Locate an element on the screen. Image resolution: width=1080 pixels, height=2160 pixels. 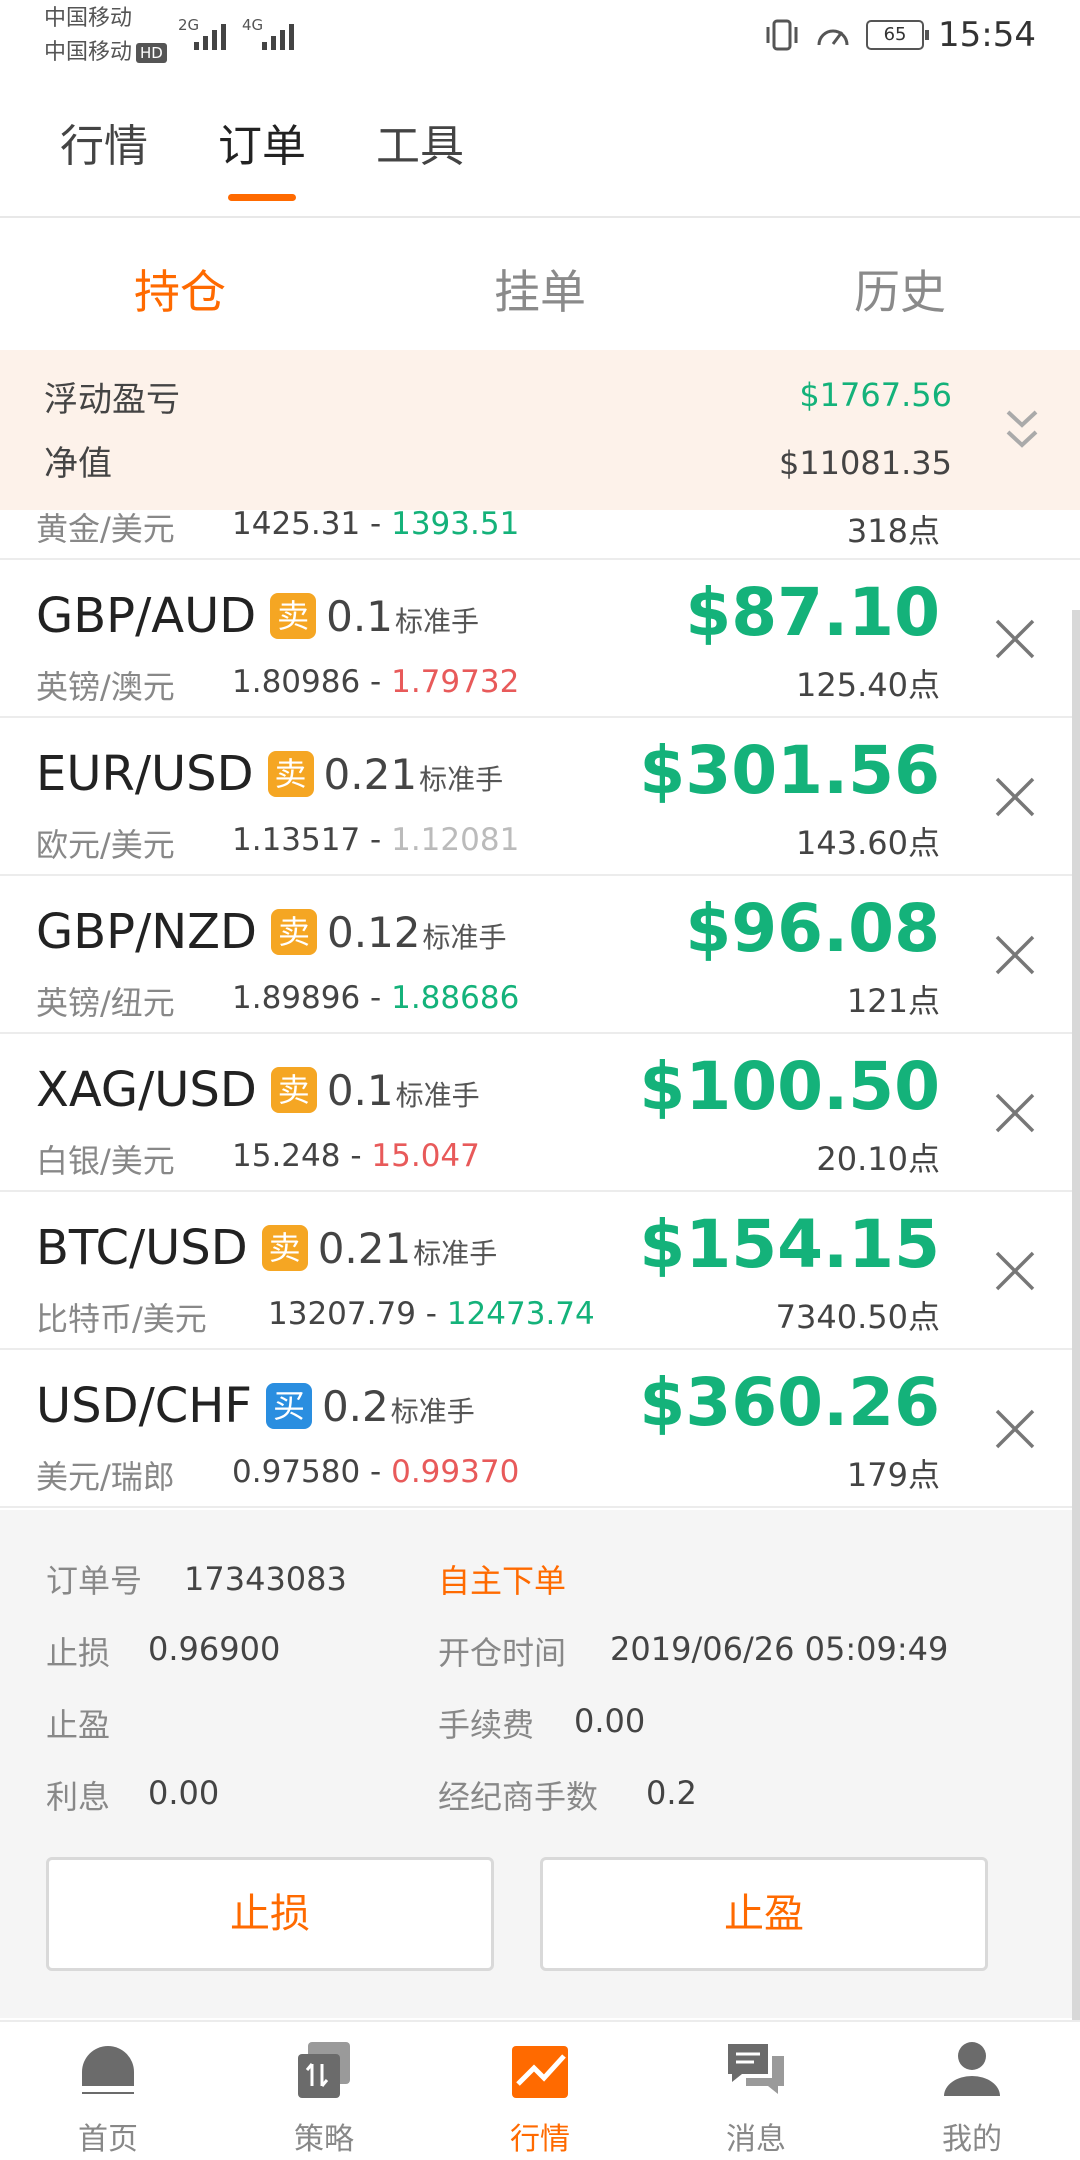
nav-market: 行情 is located at coordinates (540, 2098).